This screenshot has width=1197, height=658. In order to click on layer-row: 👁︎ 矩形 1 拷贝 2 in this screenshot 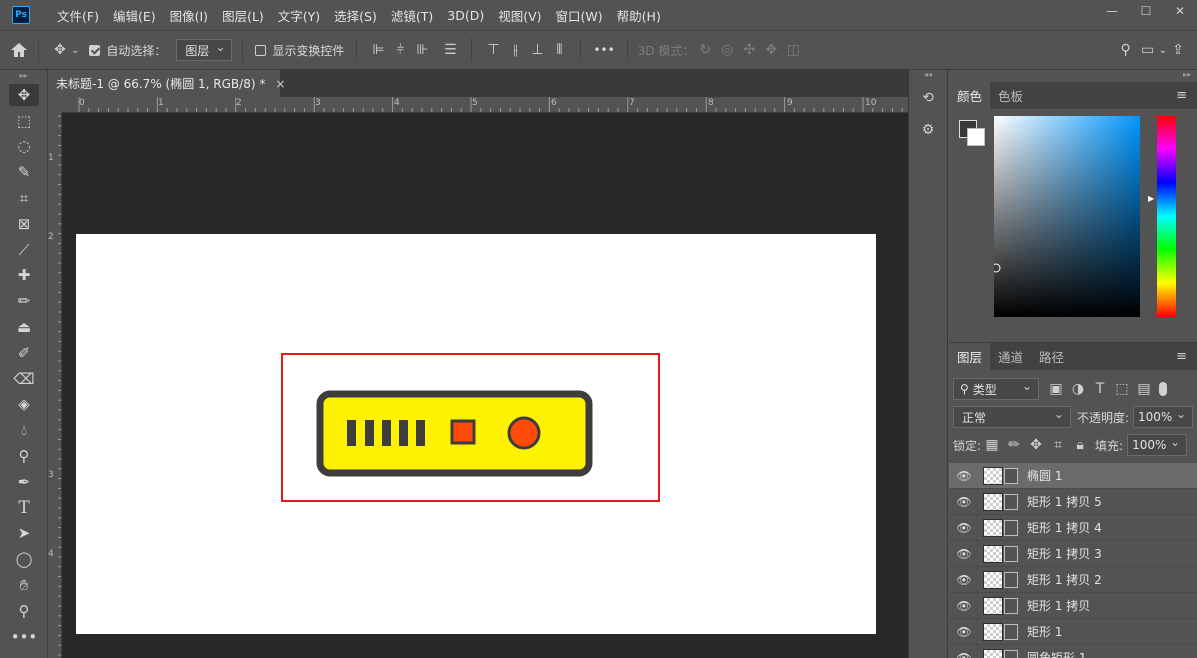, I will do `click(1073, 580)`.